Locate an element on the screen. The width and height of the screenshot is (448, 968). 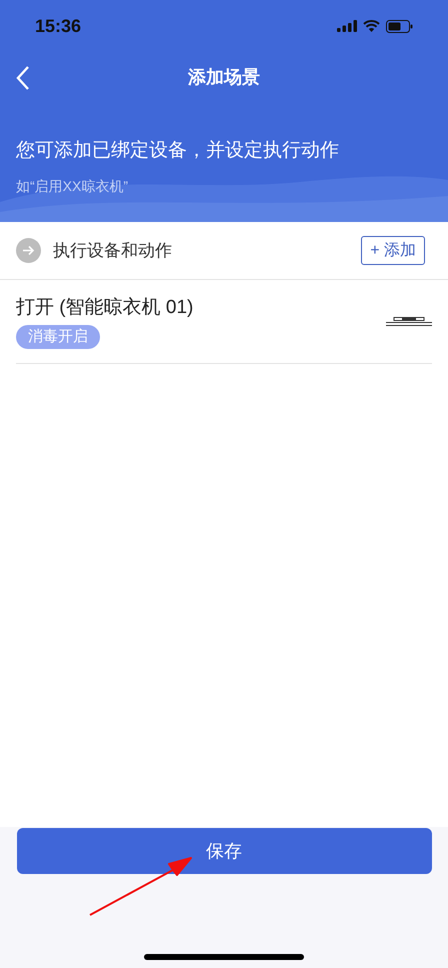
arrow-circle-icon is located at coordinates (28, 250).